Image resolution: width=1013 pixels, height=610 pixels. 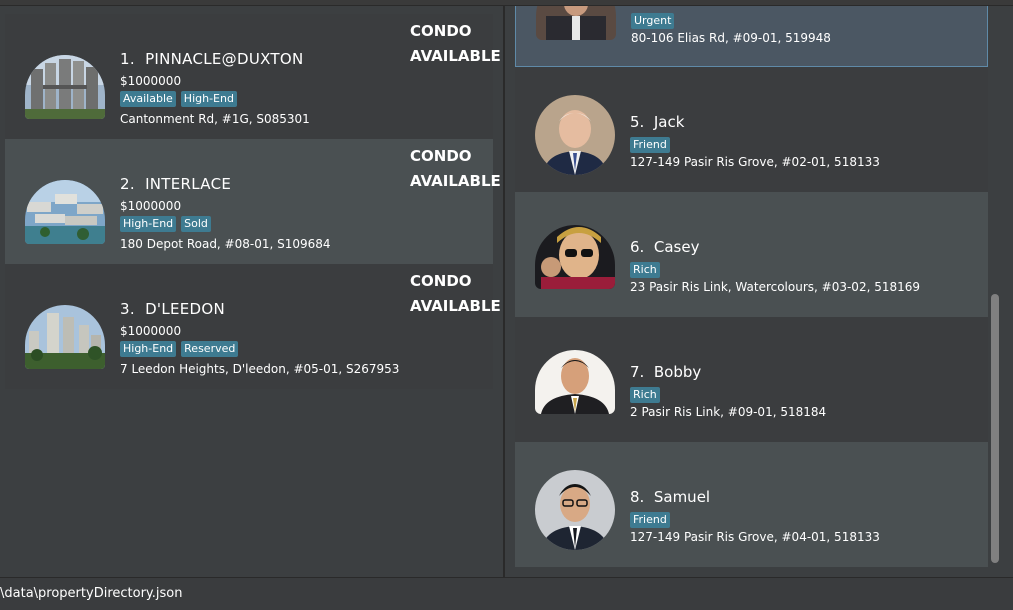 I want to click on person-address: 2 Pasir Ris Link, #09-01, 518184, so click(x=728, y=412).